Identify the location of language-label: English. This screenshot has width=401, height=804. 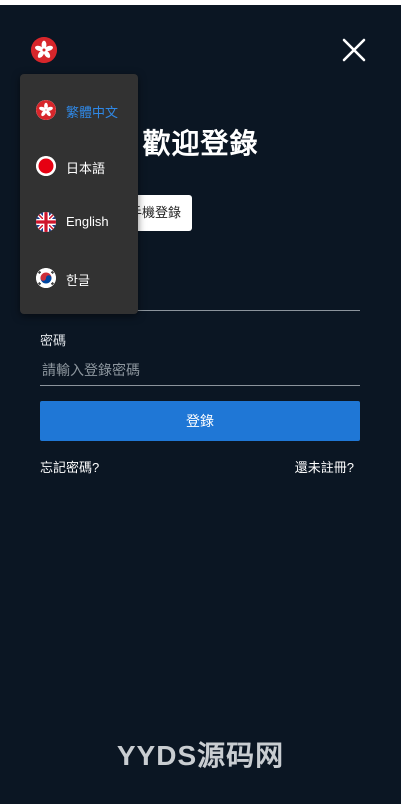
(87, 221).